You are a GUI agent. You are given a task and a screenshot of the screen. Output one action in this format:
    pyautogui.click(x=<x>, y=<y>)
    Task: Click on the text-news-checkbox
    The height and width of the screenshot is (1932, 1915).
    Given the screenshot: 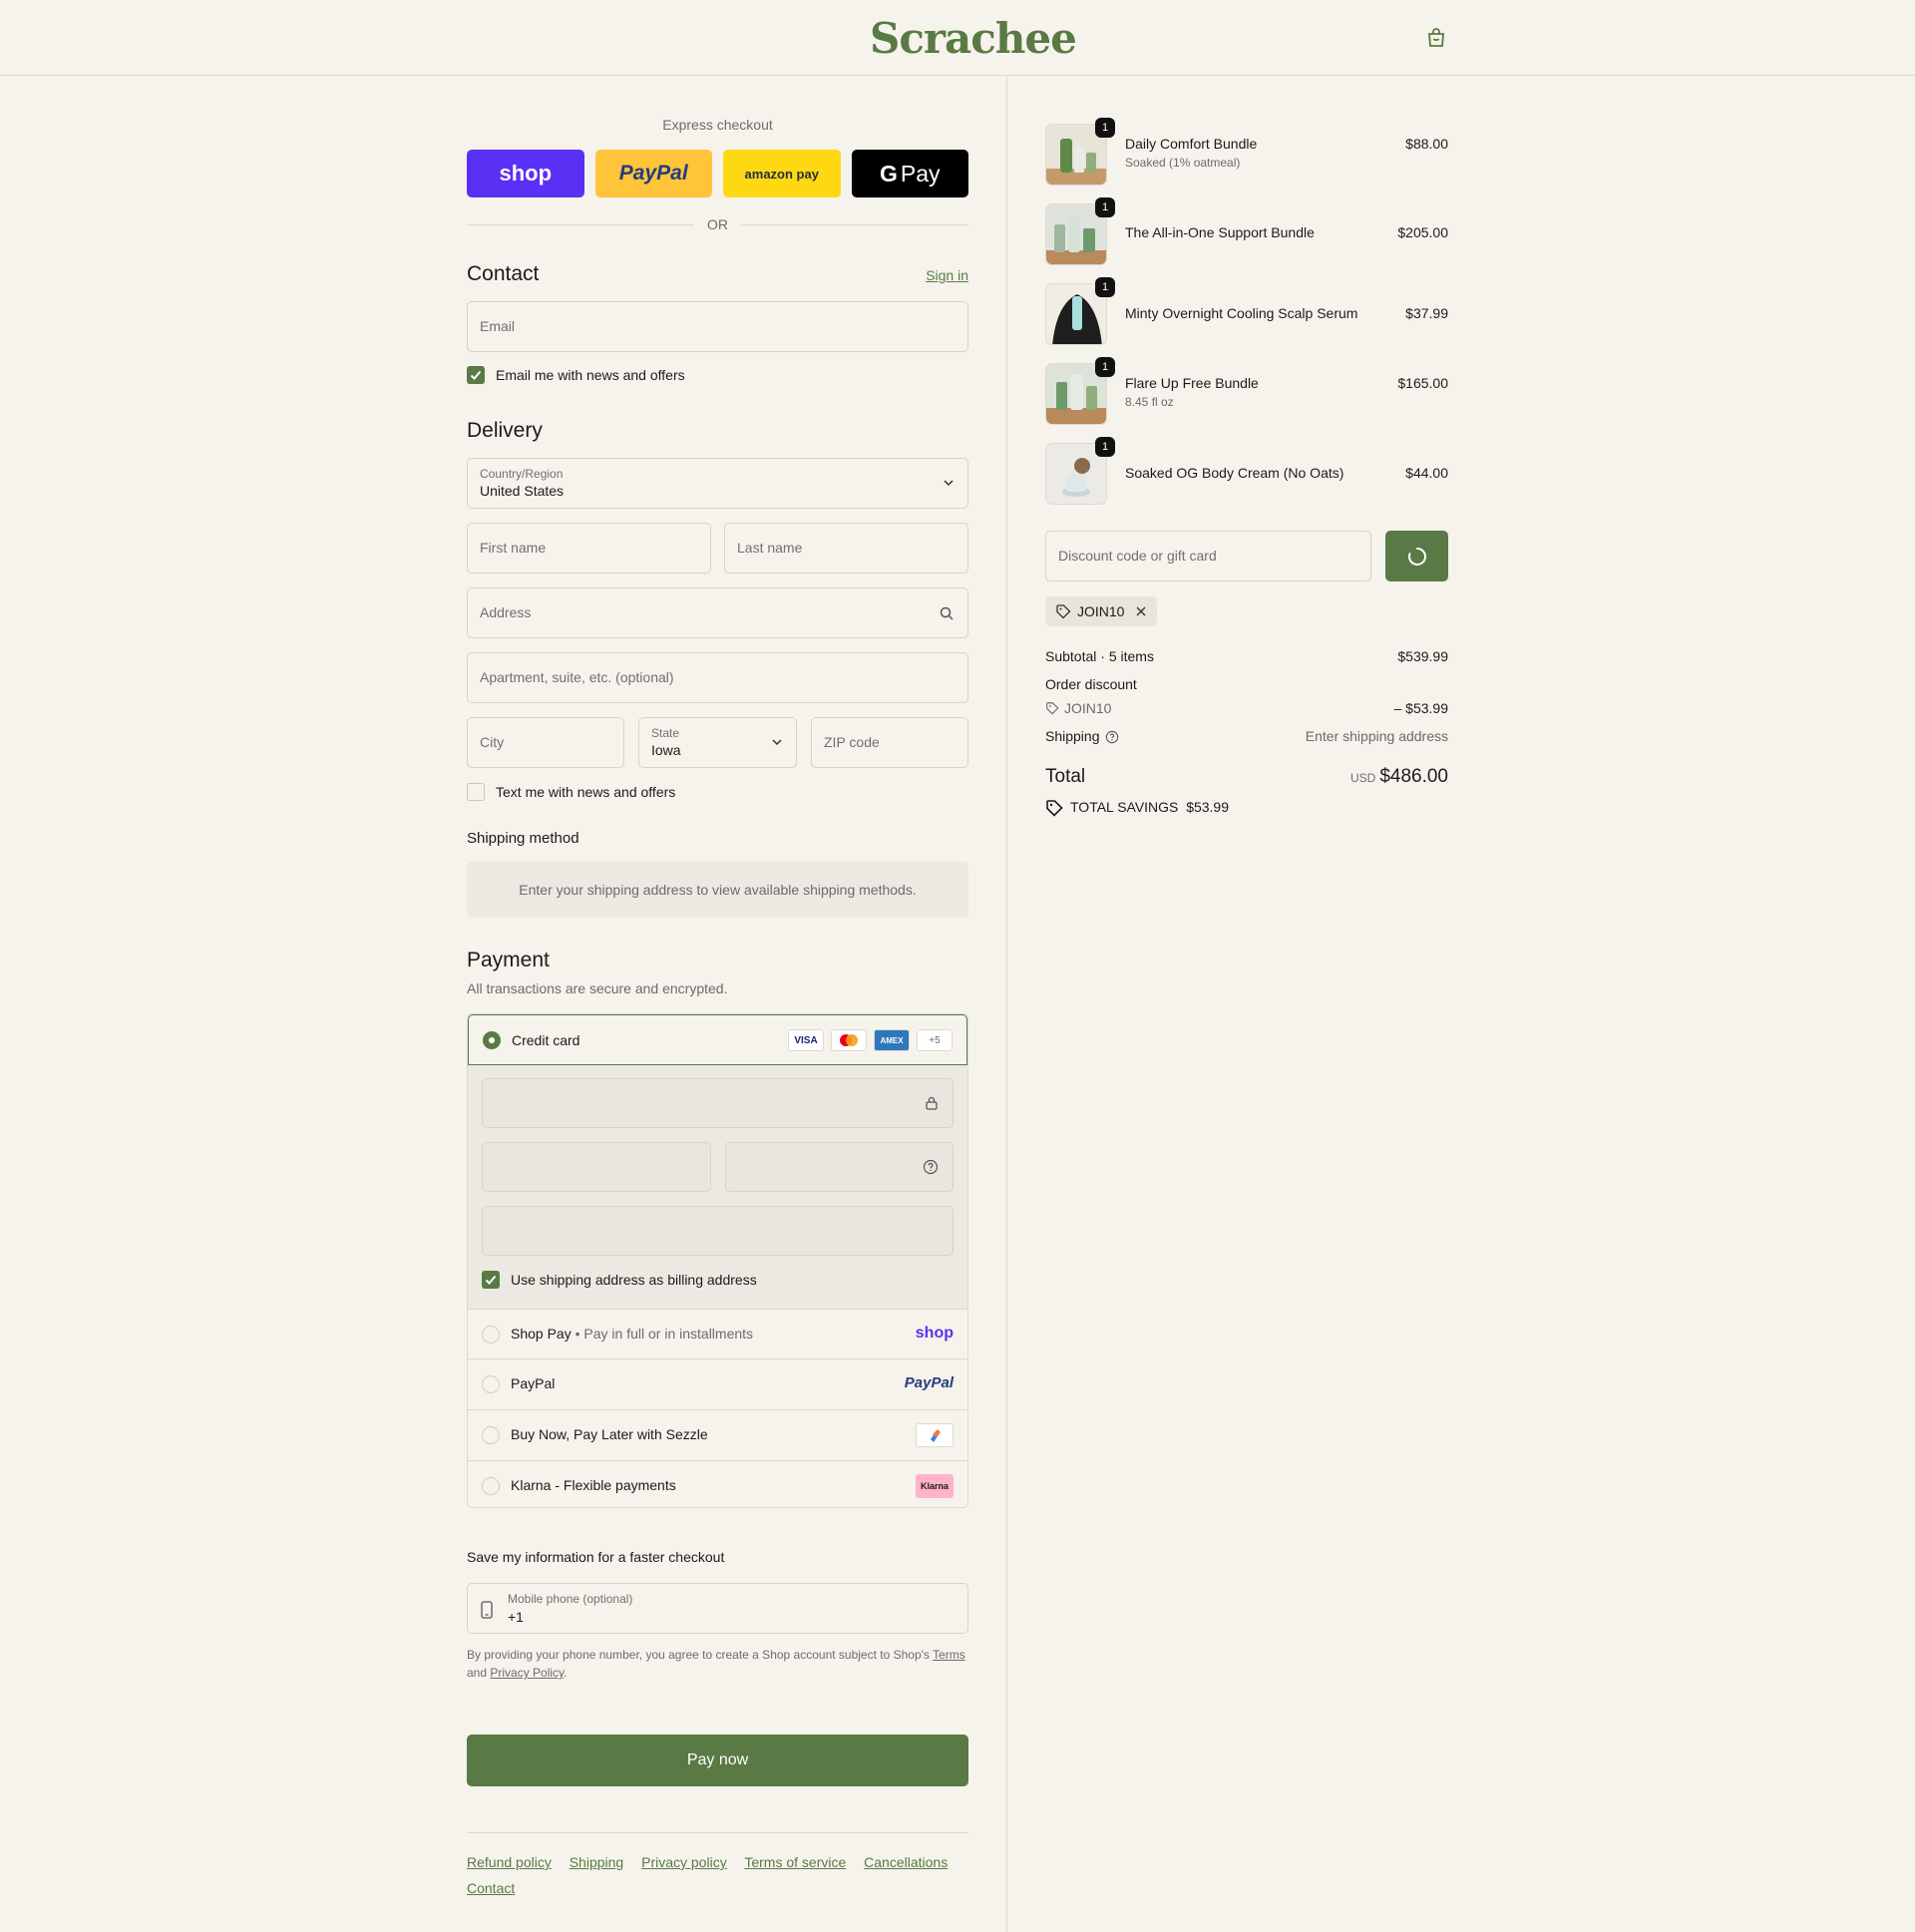 What is the action you would take?
    pyautogui.click(x=476, y=792)
    